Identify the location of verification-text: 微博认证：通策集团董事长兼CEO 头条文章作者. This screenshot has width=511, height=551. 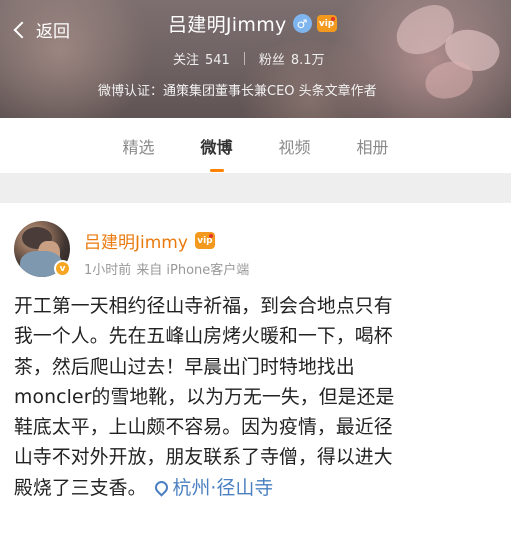
(237, 91).